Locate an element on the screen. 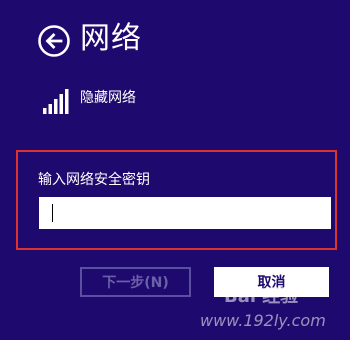 This screenshot has width=350, height=340. wifi-signal-icon is located at coordinates (57, 100).